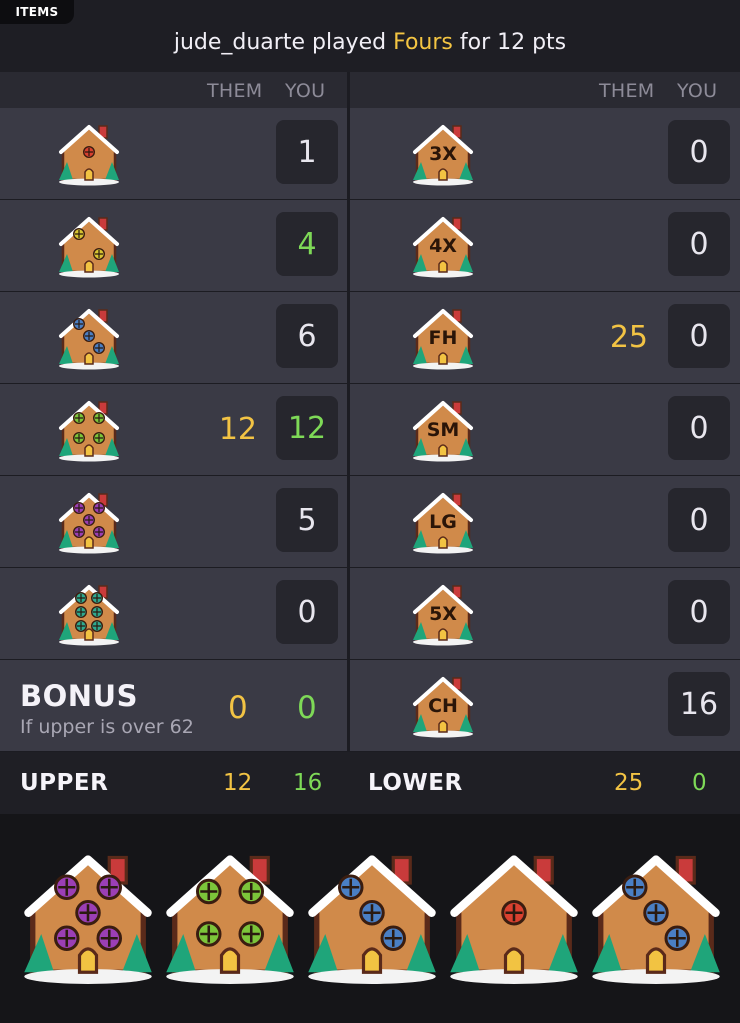  Describe the element at coordinates (307, 428) in the screenshot. I see `you-score-box: 12` at that location.